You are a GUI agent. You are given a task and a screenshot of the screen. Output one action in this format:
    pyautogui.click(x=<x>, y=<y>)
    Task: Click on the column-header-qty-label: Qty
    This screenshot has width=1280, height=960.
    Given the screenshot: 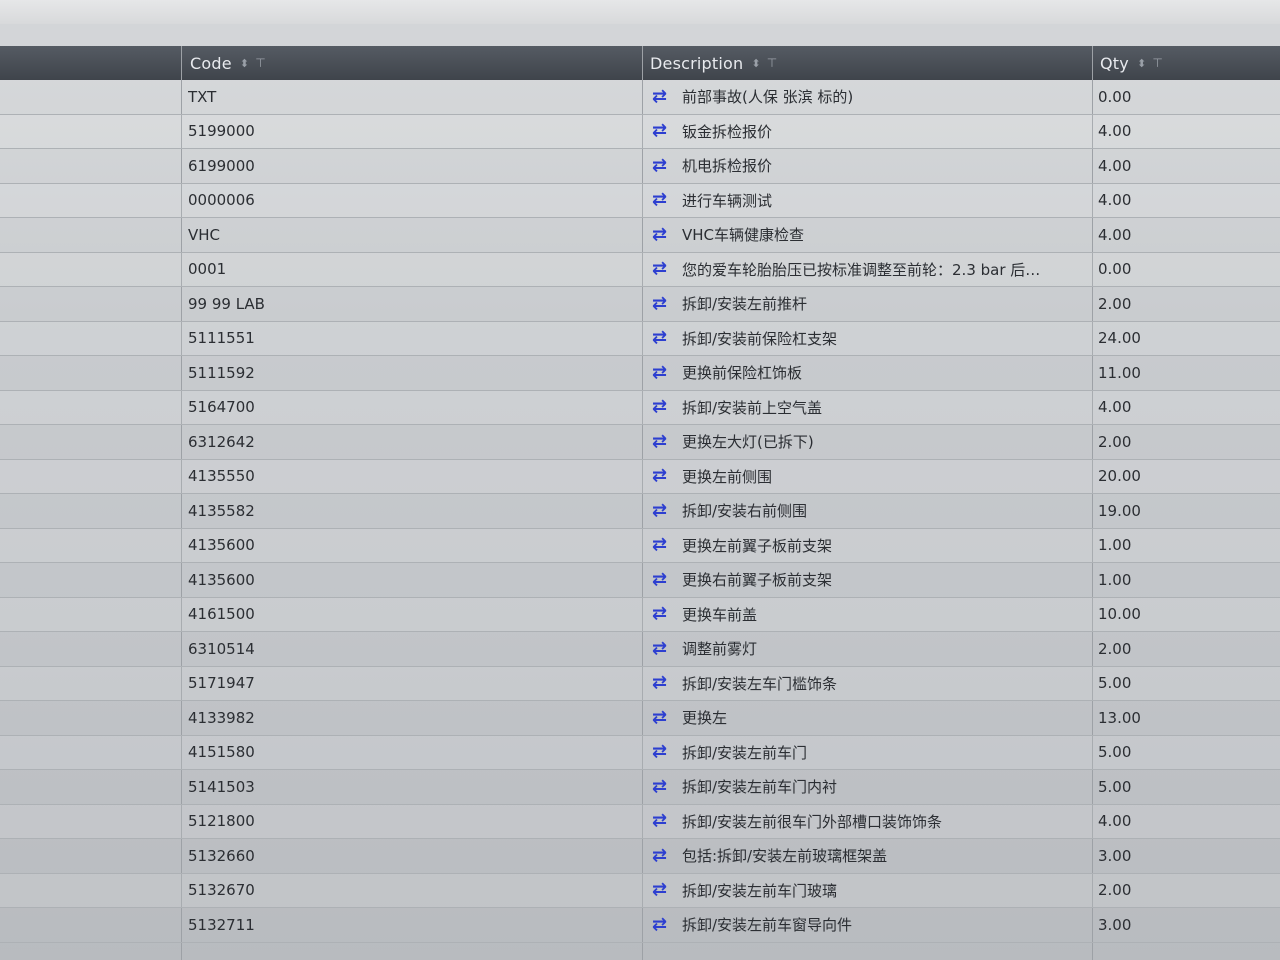 What is the action you would take?
    pyautogui.click(x=1114, y=63)
    